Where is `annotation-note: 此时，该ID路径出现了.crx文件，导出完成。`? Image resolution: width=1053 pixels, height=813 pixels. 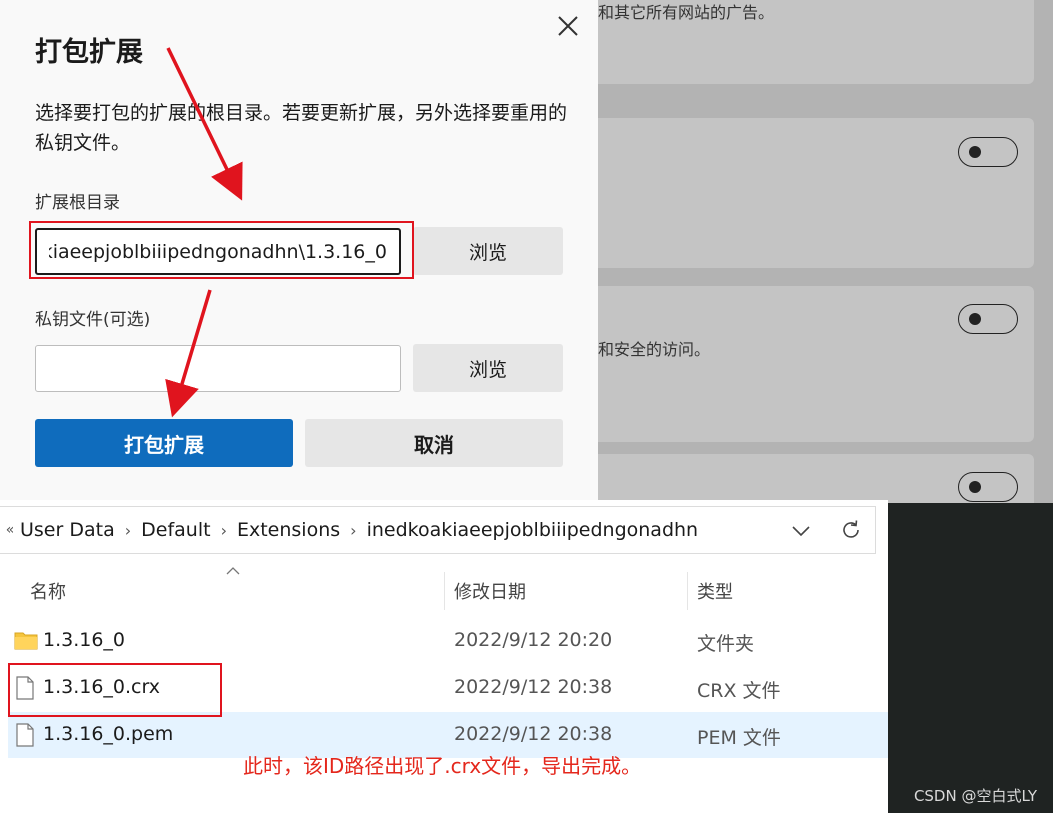 annotation-note: 此时，该ID路径出现了.crx文件，导出完成。 is located at coordinates (442, 766).